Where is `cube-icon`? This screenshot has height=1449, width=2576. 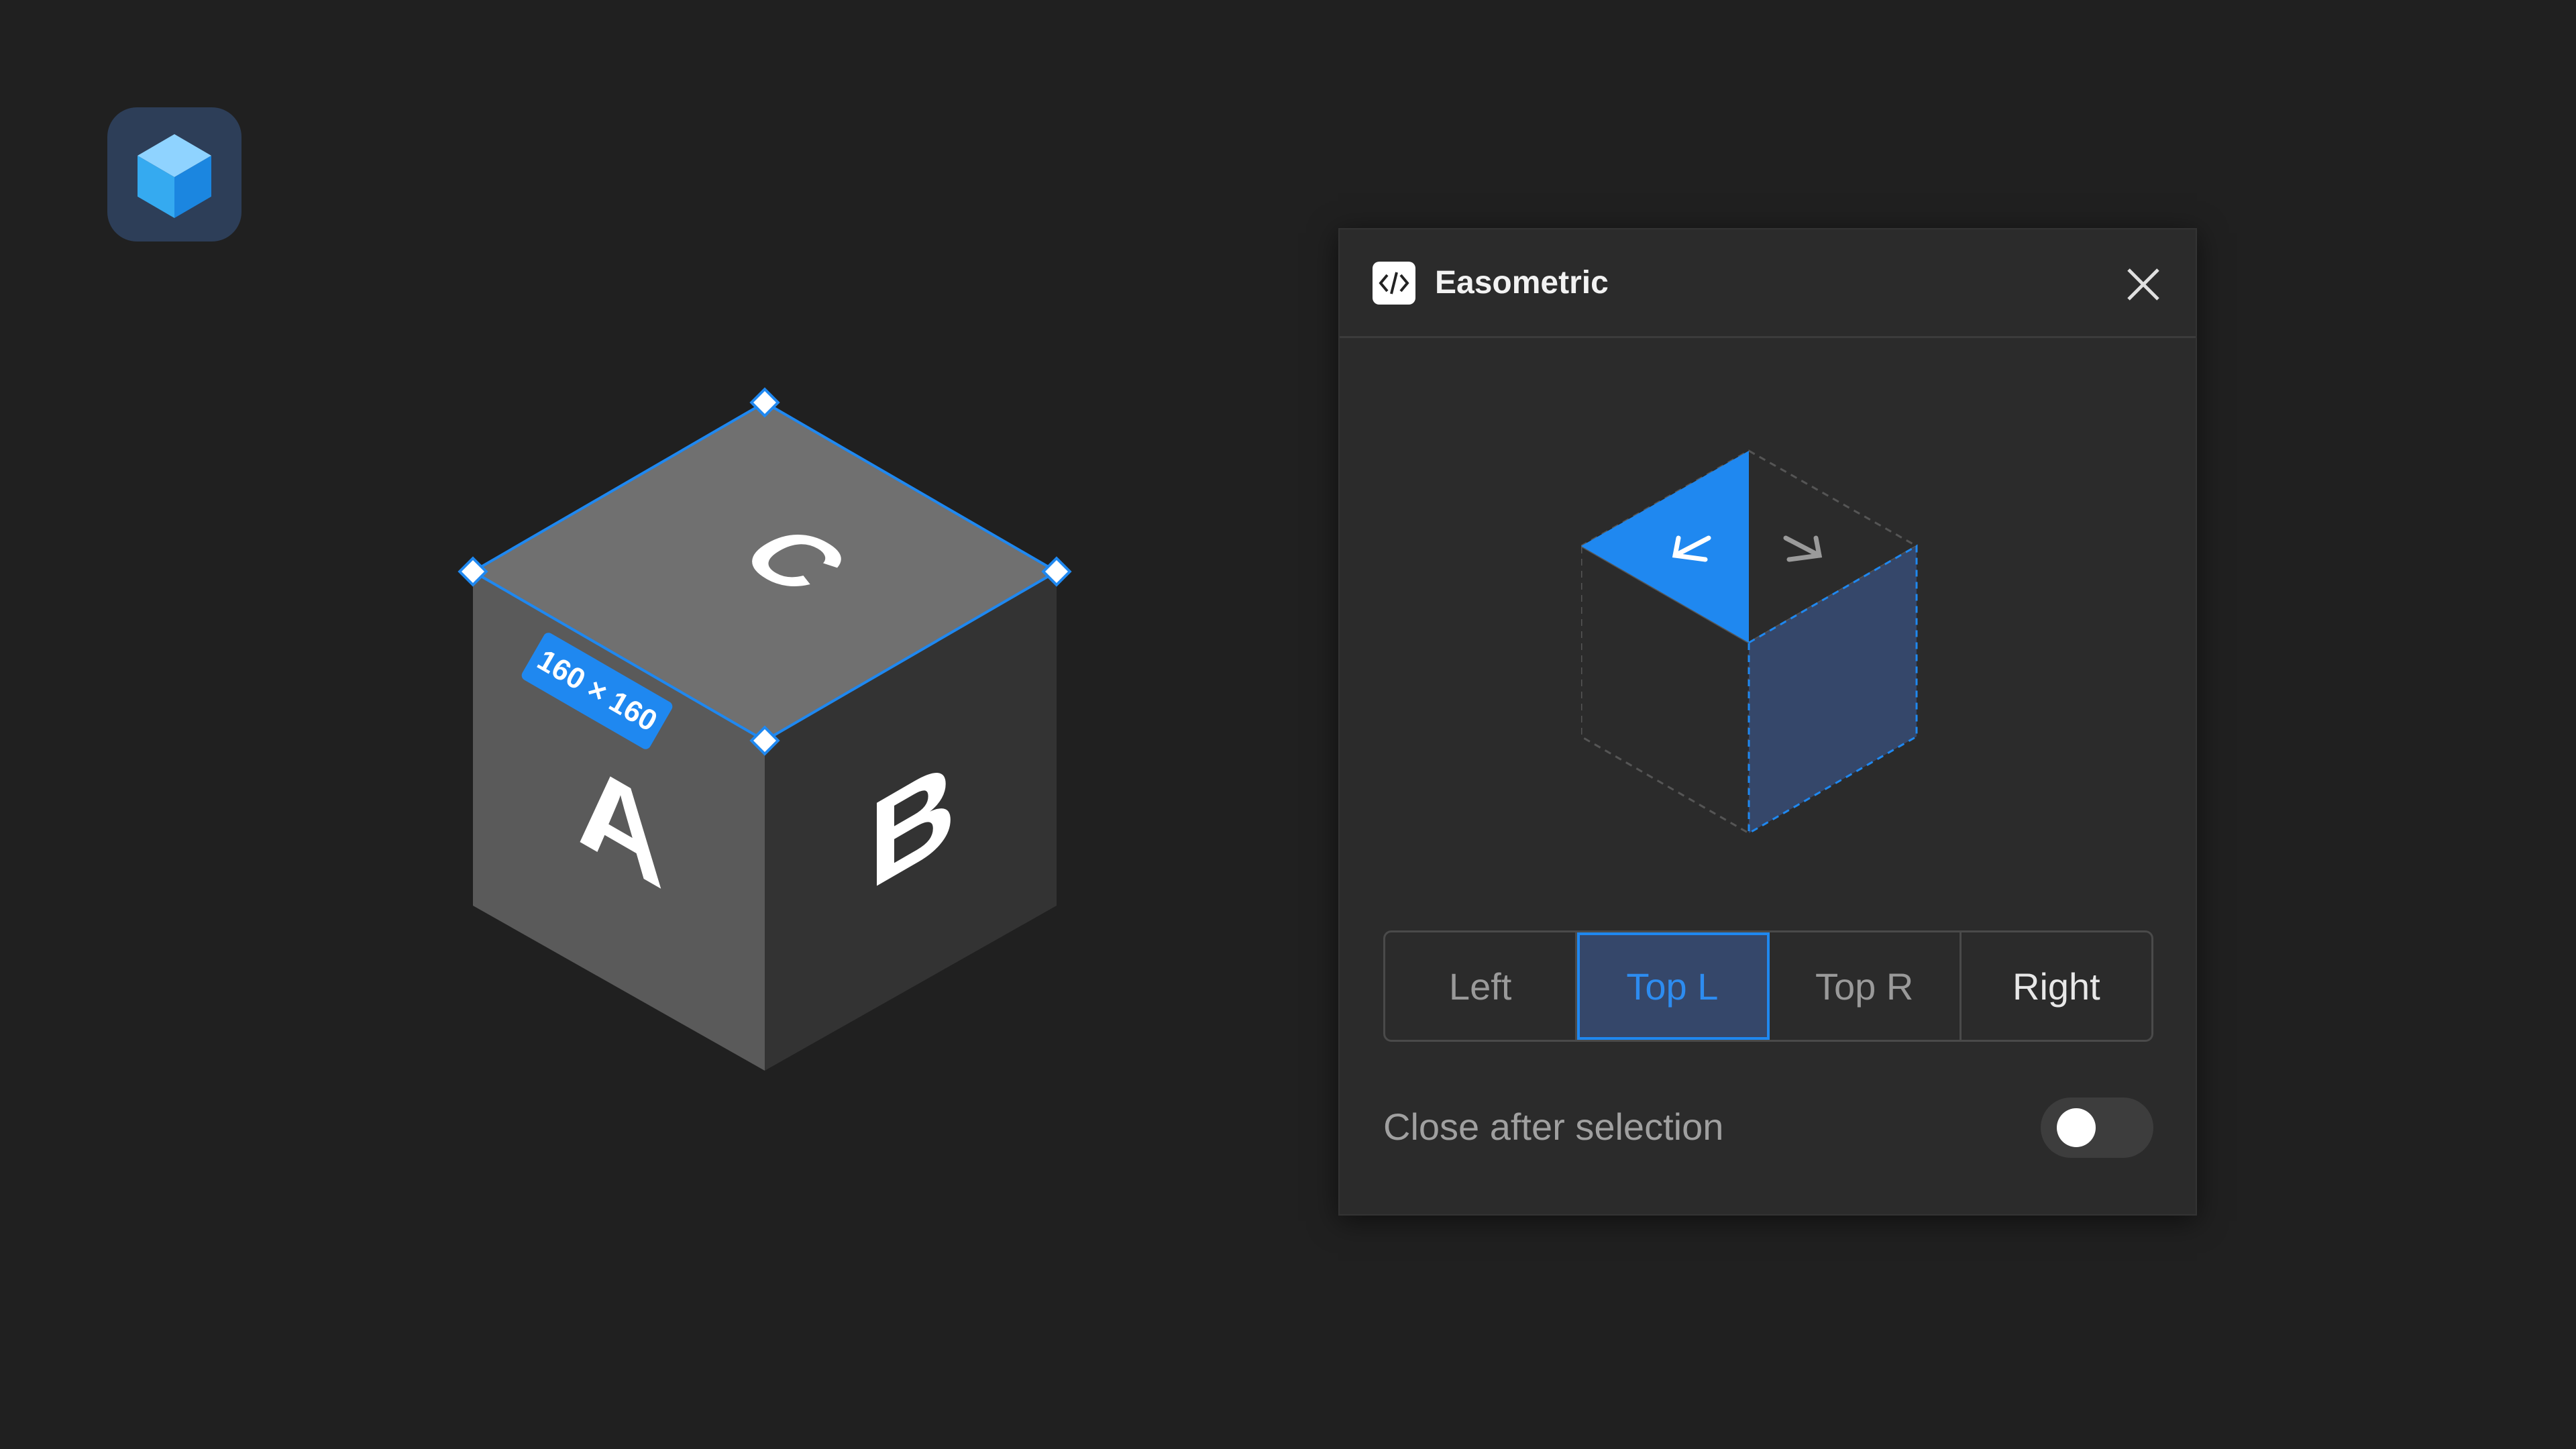 cube-icon is located at coordinates (174, 176).